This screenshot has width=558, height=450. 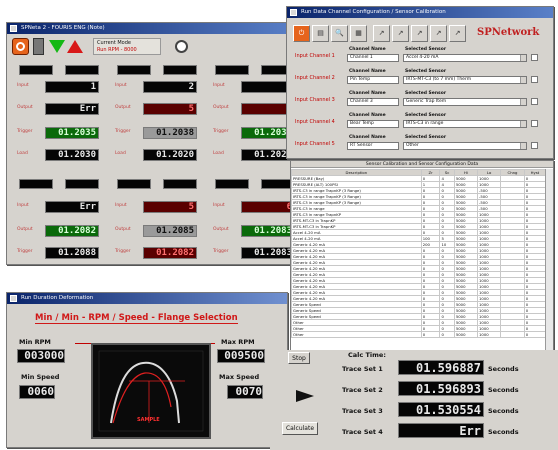 I want to click on channel-label: Input Channel 4, so click(x=315, y=122).